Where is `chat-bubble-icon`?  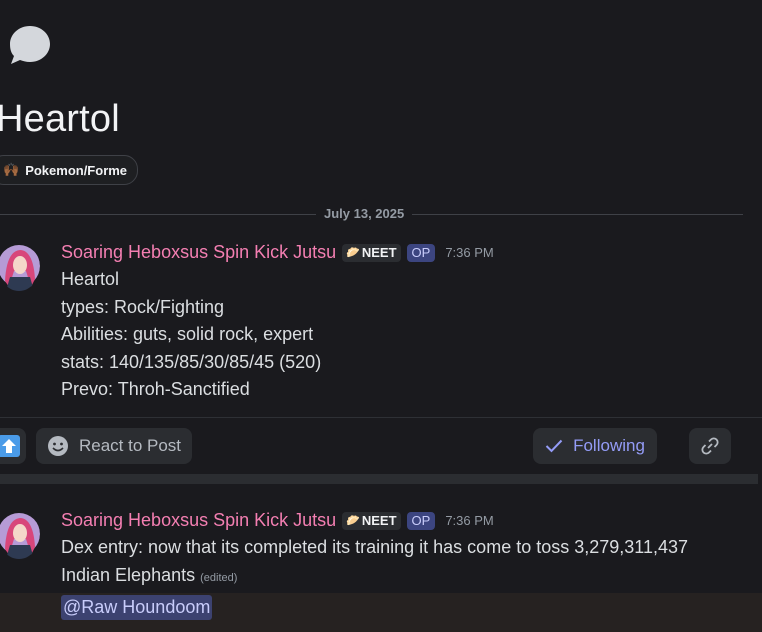
chat-bubble-icon is located at coordinates (30, 45).